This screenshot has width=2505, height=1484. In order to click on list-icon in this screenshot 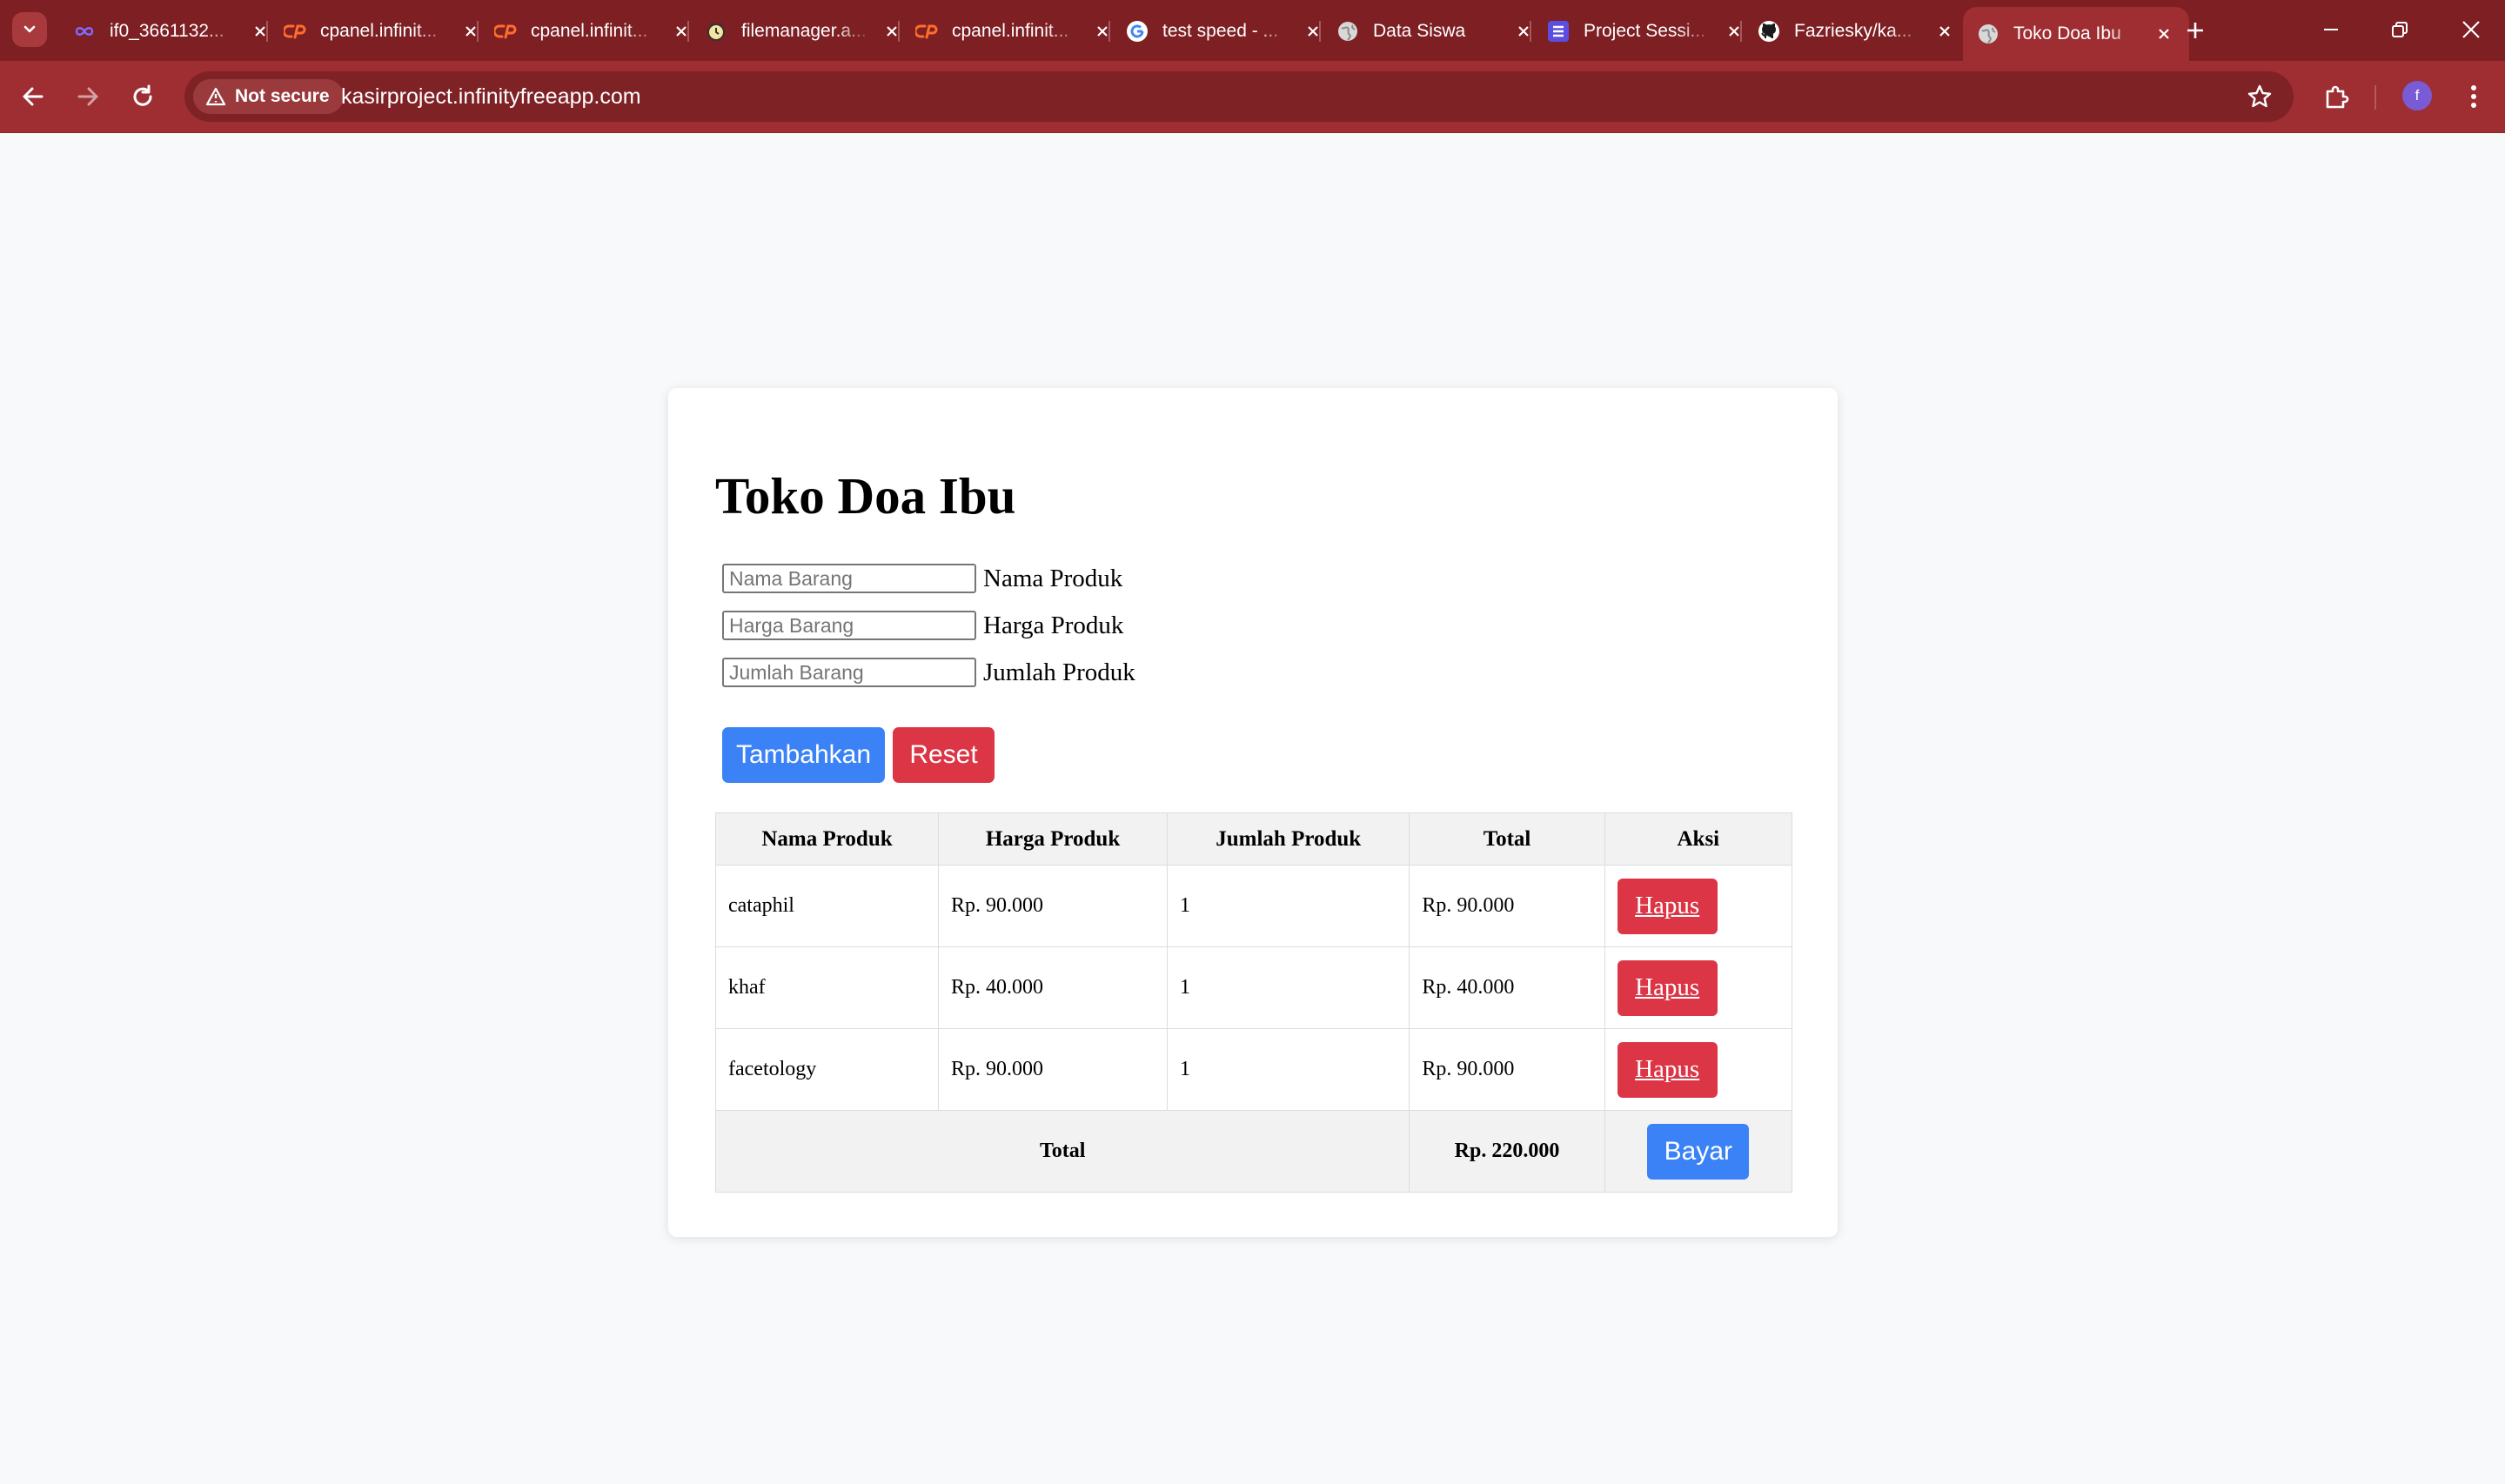, I will do `click(1558, 31)`.